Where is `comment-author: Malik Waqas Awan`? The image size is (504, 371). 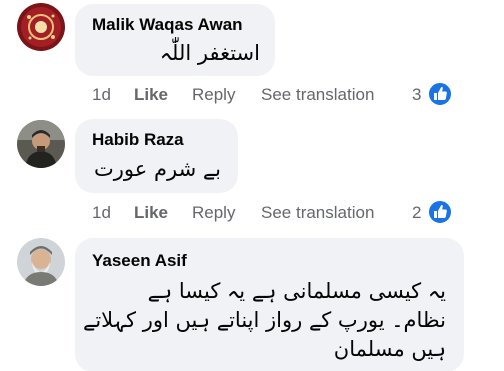 comment-author: Malik Waqas Awan is located at coordinates (167, 25).